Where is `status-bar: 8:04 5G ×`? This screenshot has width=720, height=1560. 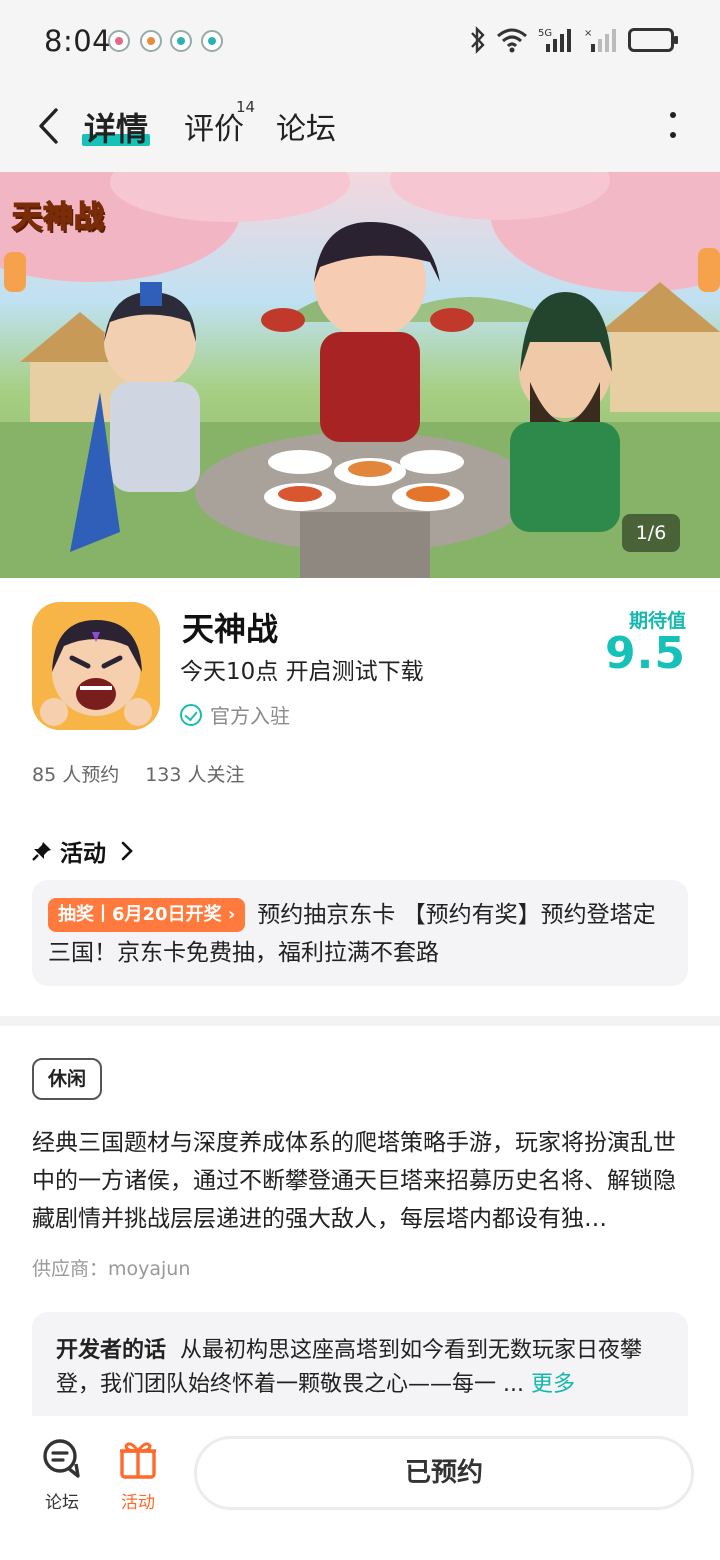 status-bar: 8:04 5G × is located at coordinates (360, 41).